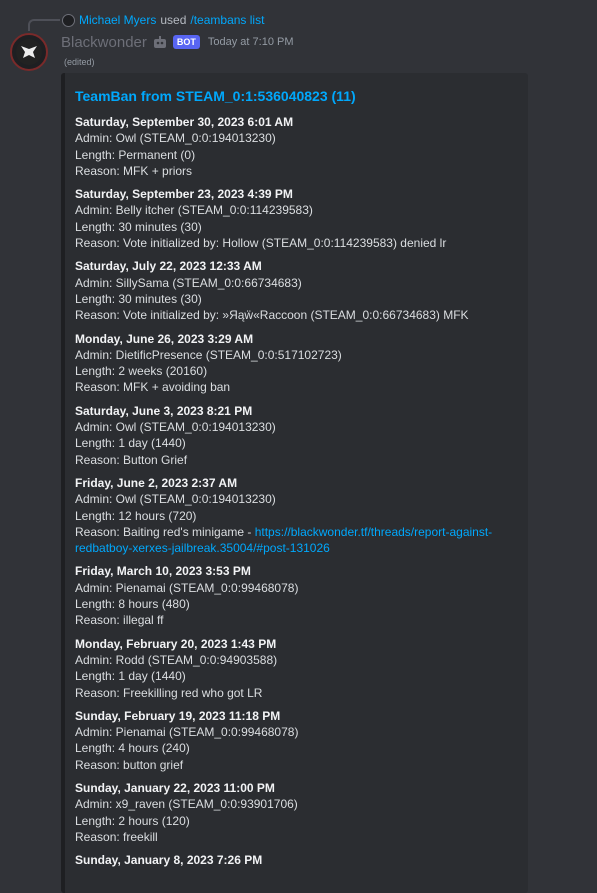 The height and width of the screenshot is (893, 597). Describe the element at coordinates (129, 764) in the screenshot. I see `entry-reason: Reason: button grief` at that location.